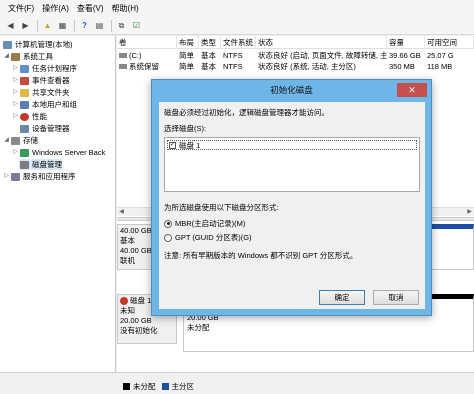 The width and height of the screenshot is (474, 394). I want to click on tree-item-device-manager: 设备管理器, so click(44, 128).